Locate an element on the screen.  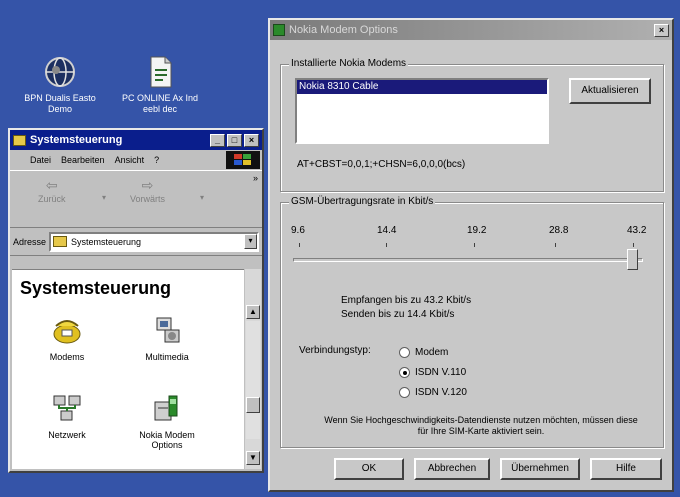
control-panel-titlebar: Systemsteuerung _ □ × is located at coordinates (136, 140).